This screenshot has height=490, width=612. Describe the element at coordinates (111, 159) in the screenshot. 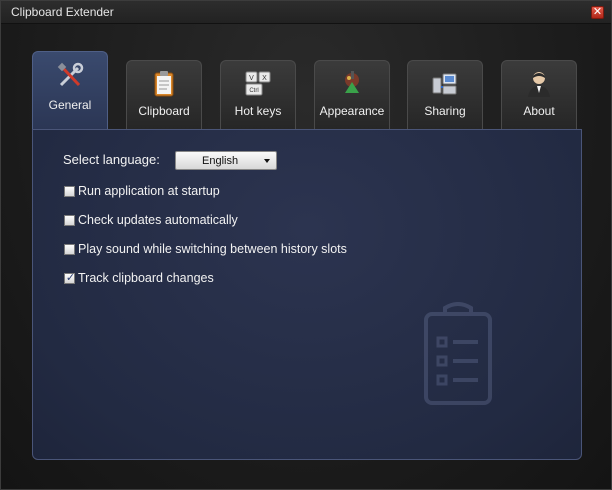

I see `language-label: Select language:` at that location.